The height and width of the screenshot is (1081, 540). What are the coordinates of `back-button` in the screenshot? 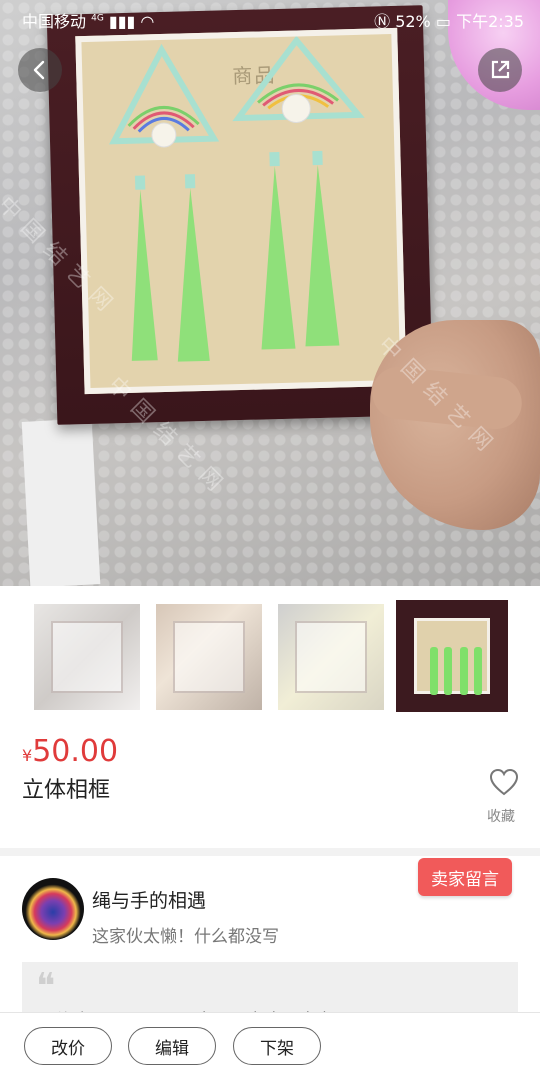 It's located at (40, 70).